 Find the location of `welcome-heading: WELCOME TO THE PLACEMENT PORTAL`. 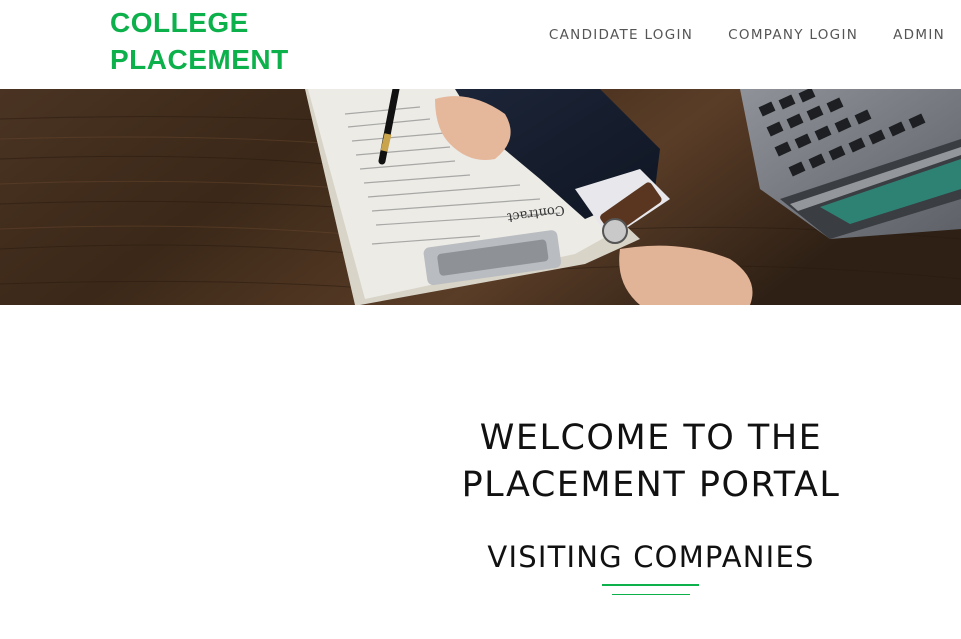

welcome-heading: WELCOME TO THE PLACEMENT PORTAL is located at coordinates (651, 462).